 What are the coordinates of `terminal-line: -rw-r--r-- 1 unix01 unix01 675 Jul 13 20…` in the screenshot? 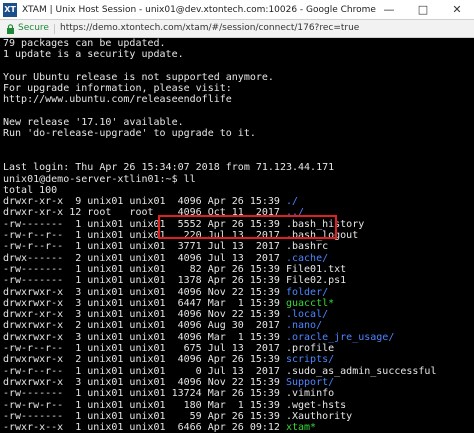 It's located at (238, 348).